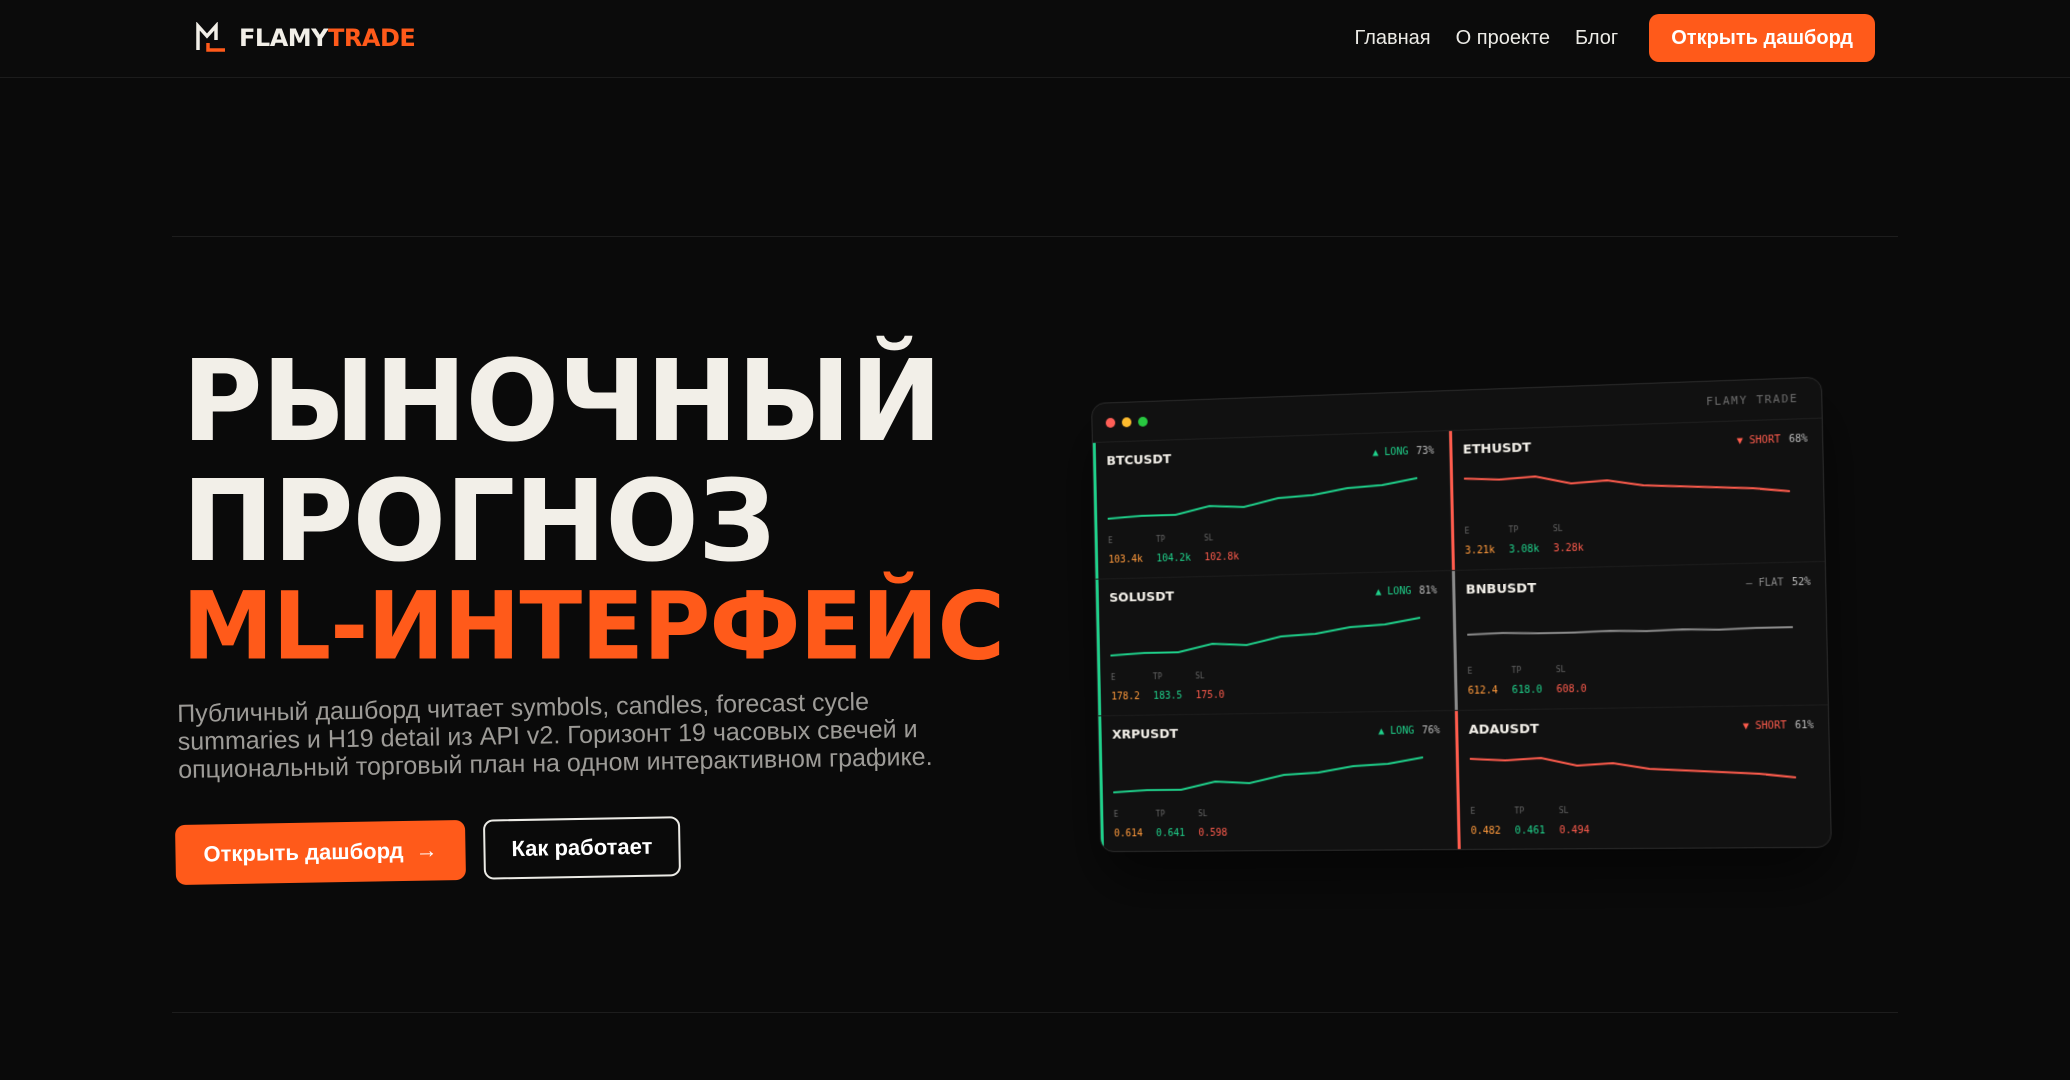 This screenshot has height=1080, width=2070. Describe the element at coordinates (561, 401) in the screenshot. I see `hero-title-line-1: РЫНОЧНЫЙ` at that location.